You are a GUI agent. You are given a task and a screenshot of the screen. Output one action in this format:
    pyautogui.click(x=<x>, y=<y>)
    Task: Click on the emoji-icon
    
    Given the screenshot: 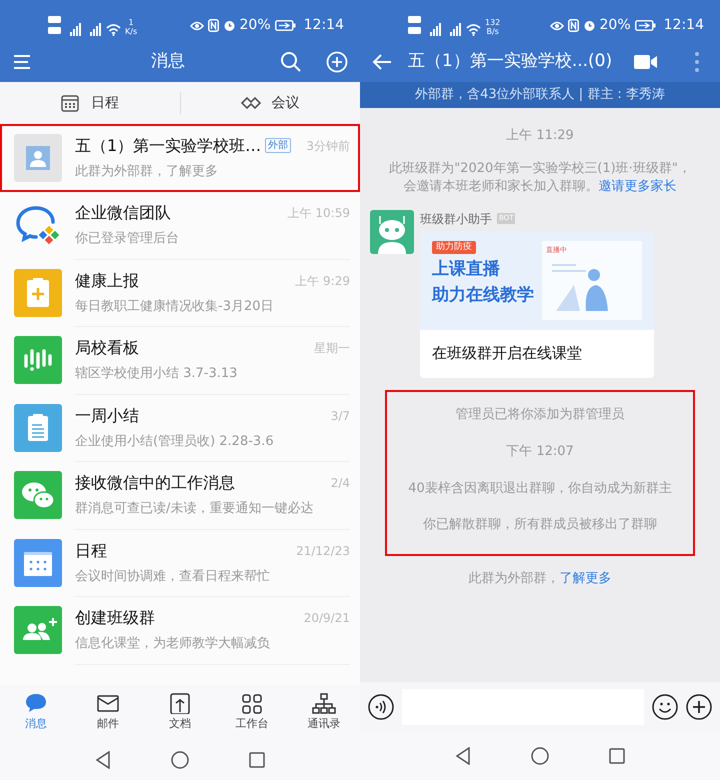 What is the action you would take?
    pyautogui.click(x=665, y=707)
    